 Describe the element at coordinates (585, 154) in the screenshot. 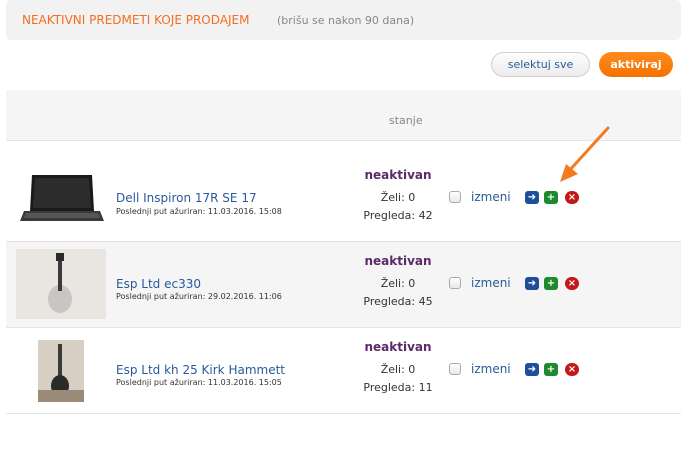

I see `orange-arrow-icon` at that location.